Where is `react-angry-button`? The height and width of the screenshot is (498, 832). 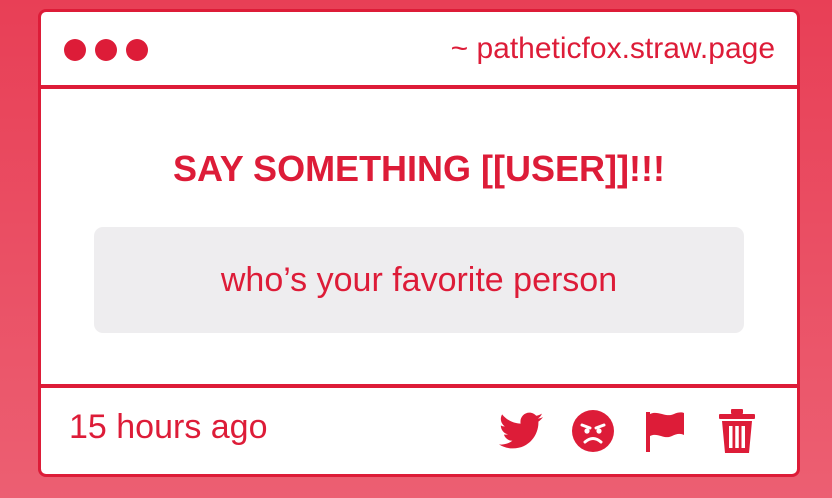
react-angry-button is located at coordinates (593, 431).